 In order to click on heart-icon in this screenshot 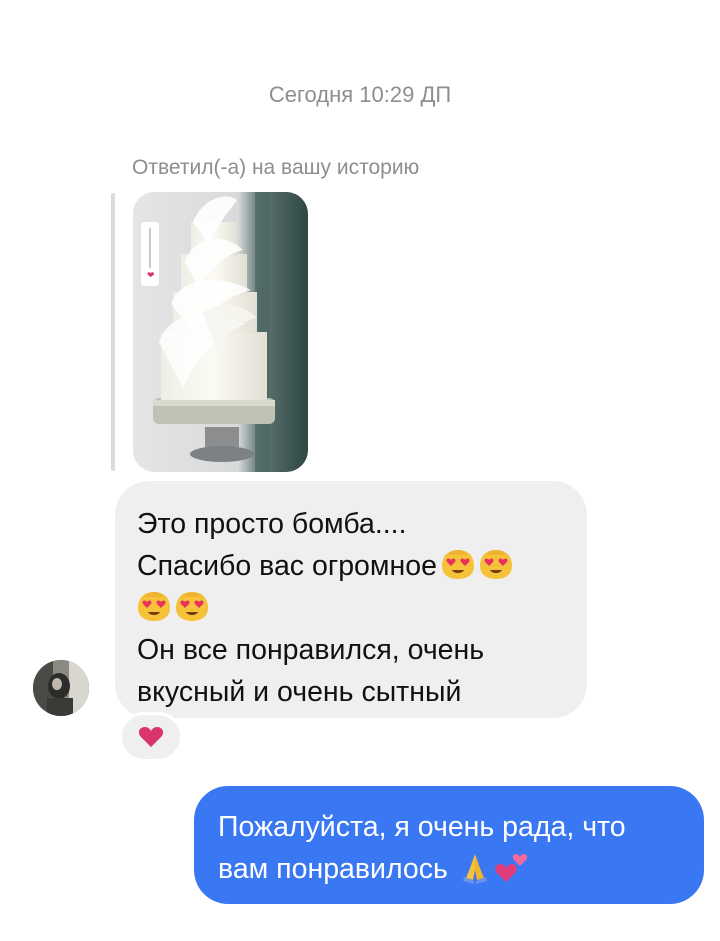, I will do `click(151, 737)`.